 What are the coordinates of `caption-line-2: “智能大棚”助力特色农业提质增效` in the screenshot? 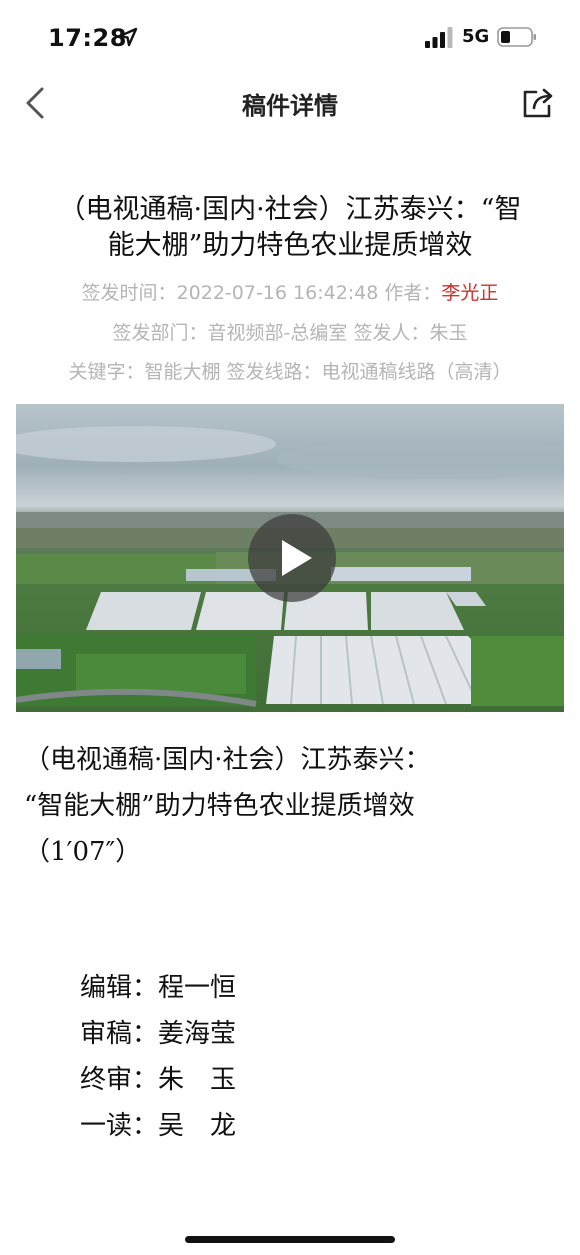 It's located at (219, 806).